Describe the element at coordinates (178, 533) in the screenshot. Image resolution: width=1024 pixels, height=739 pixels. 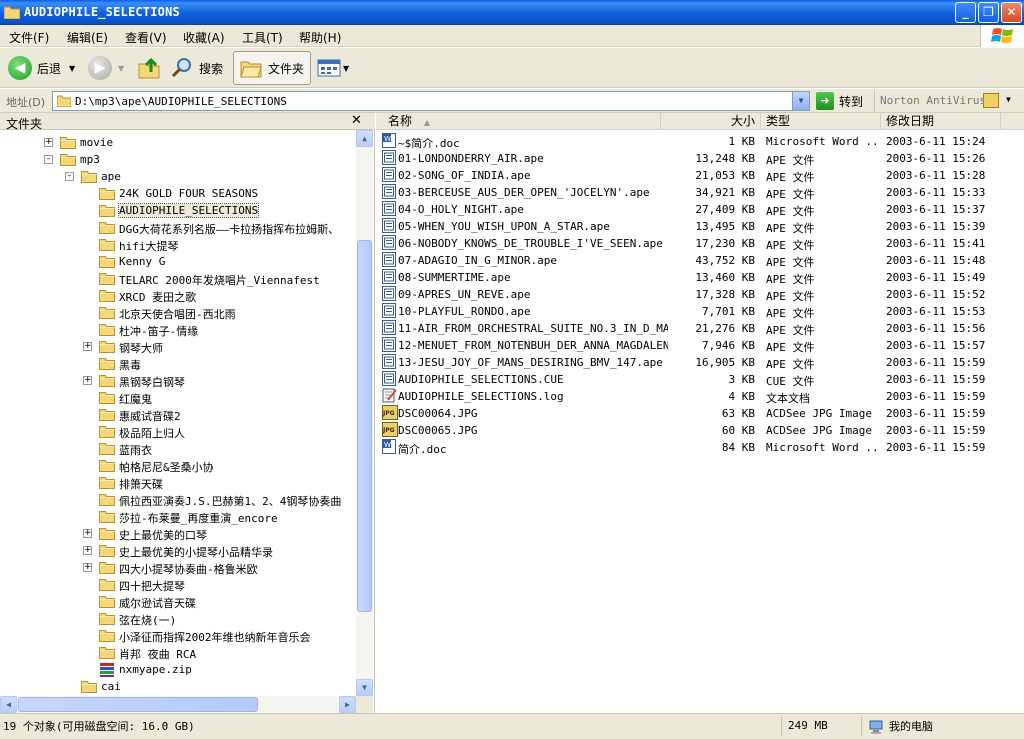
I see `tree-item: + 史上最优美的口琴` at that location.